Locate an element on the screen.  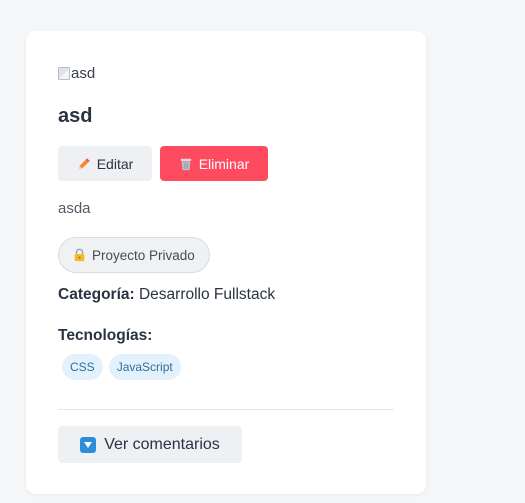
delete-button: Eliminar is located at coordinates (214, 163).